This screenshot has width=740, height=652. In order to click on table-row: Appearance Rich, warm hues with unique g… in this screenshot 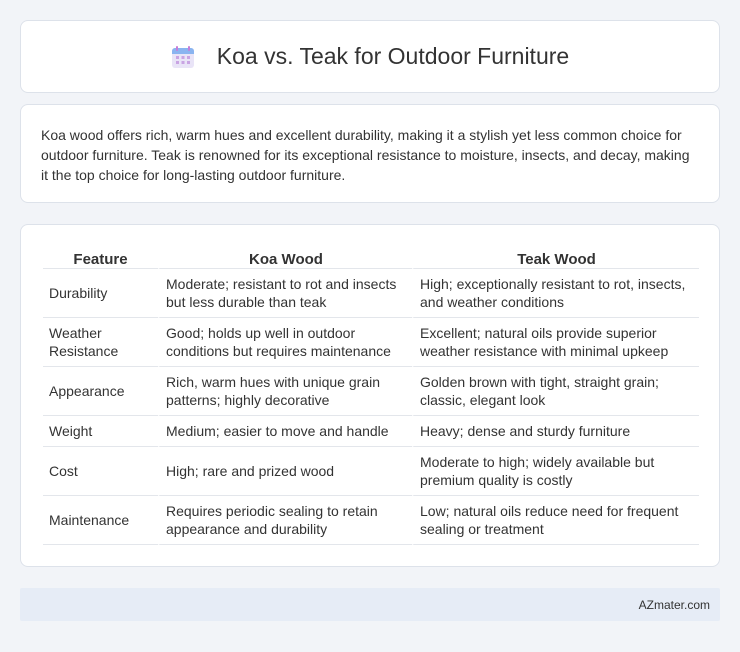, I will do `click(371, 391)`.